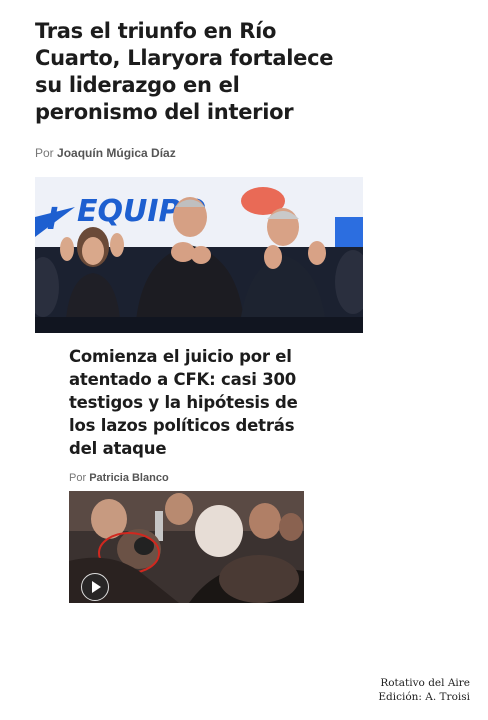  What do you see at coordinates (424, 690) in the screenshot?
I see `credits: Rotativo del Aire Edición: A. Troisi` at bounding box center [424, 690].